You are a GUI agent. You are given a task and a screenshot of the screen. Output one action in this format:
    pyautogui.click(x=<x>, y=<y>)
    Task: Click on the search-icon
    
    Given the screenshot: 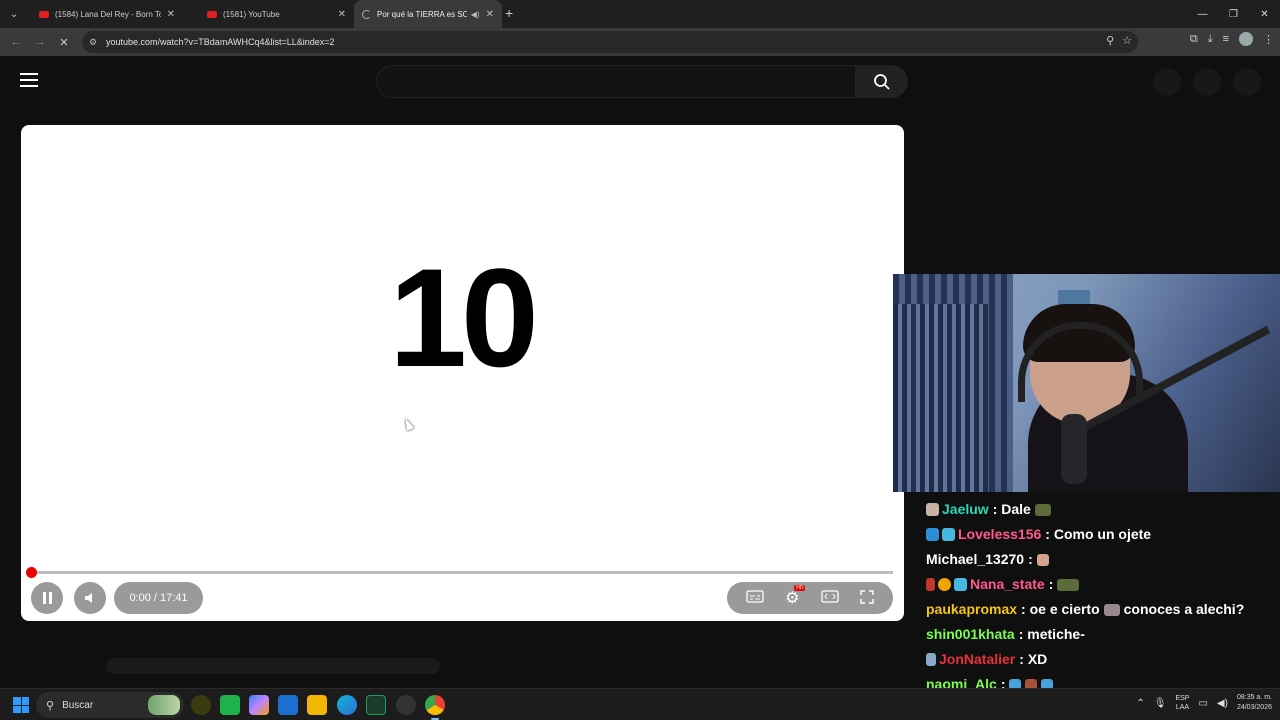 What is the action you would take?
    pyautogui.click(x=882, y=81)
    